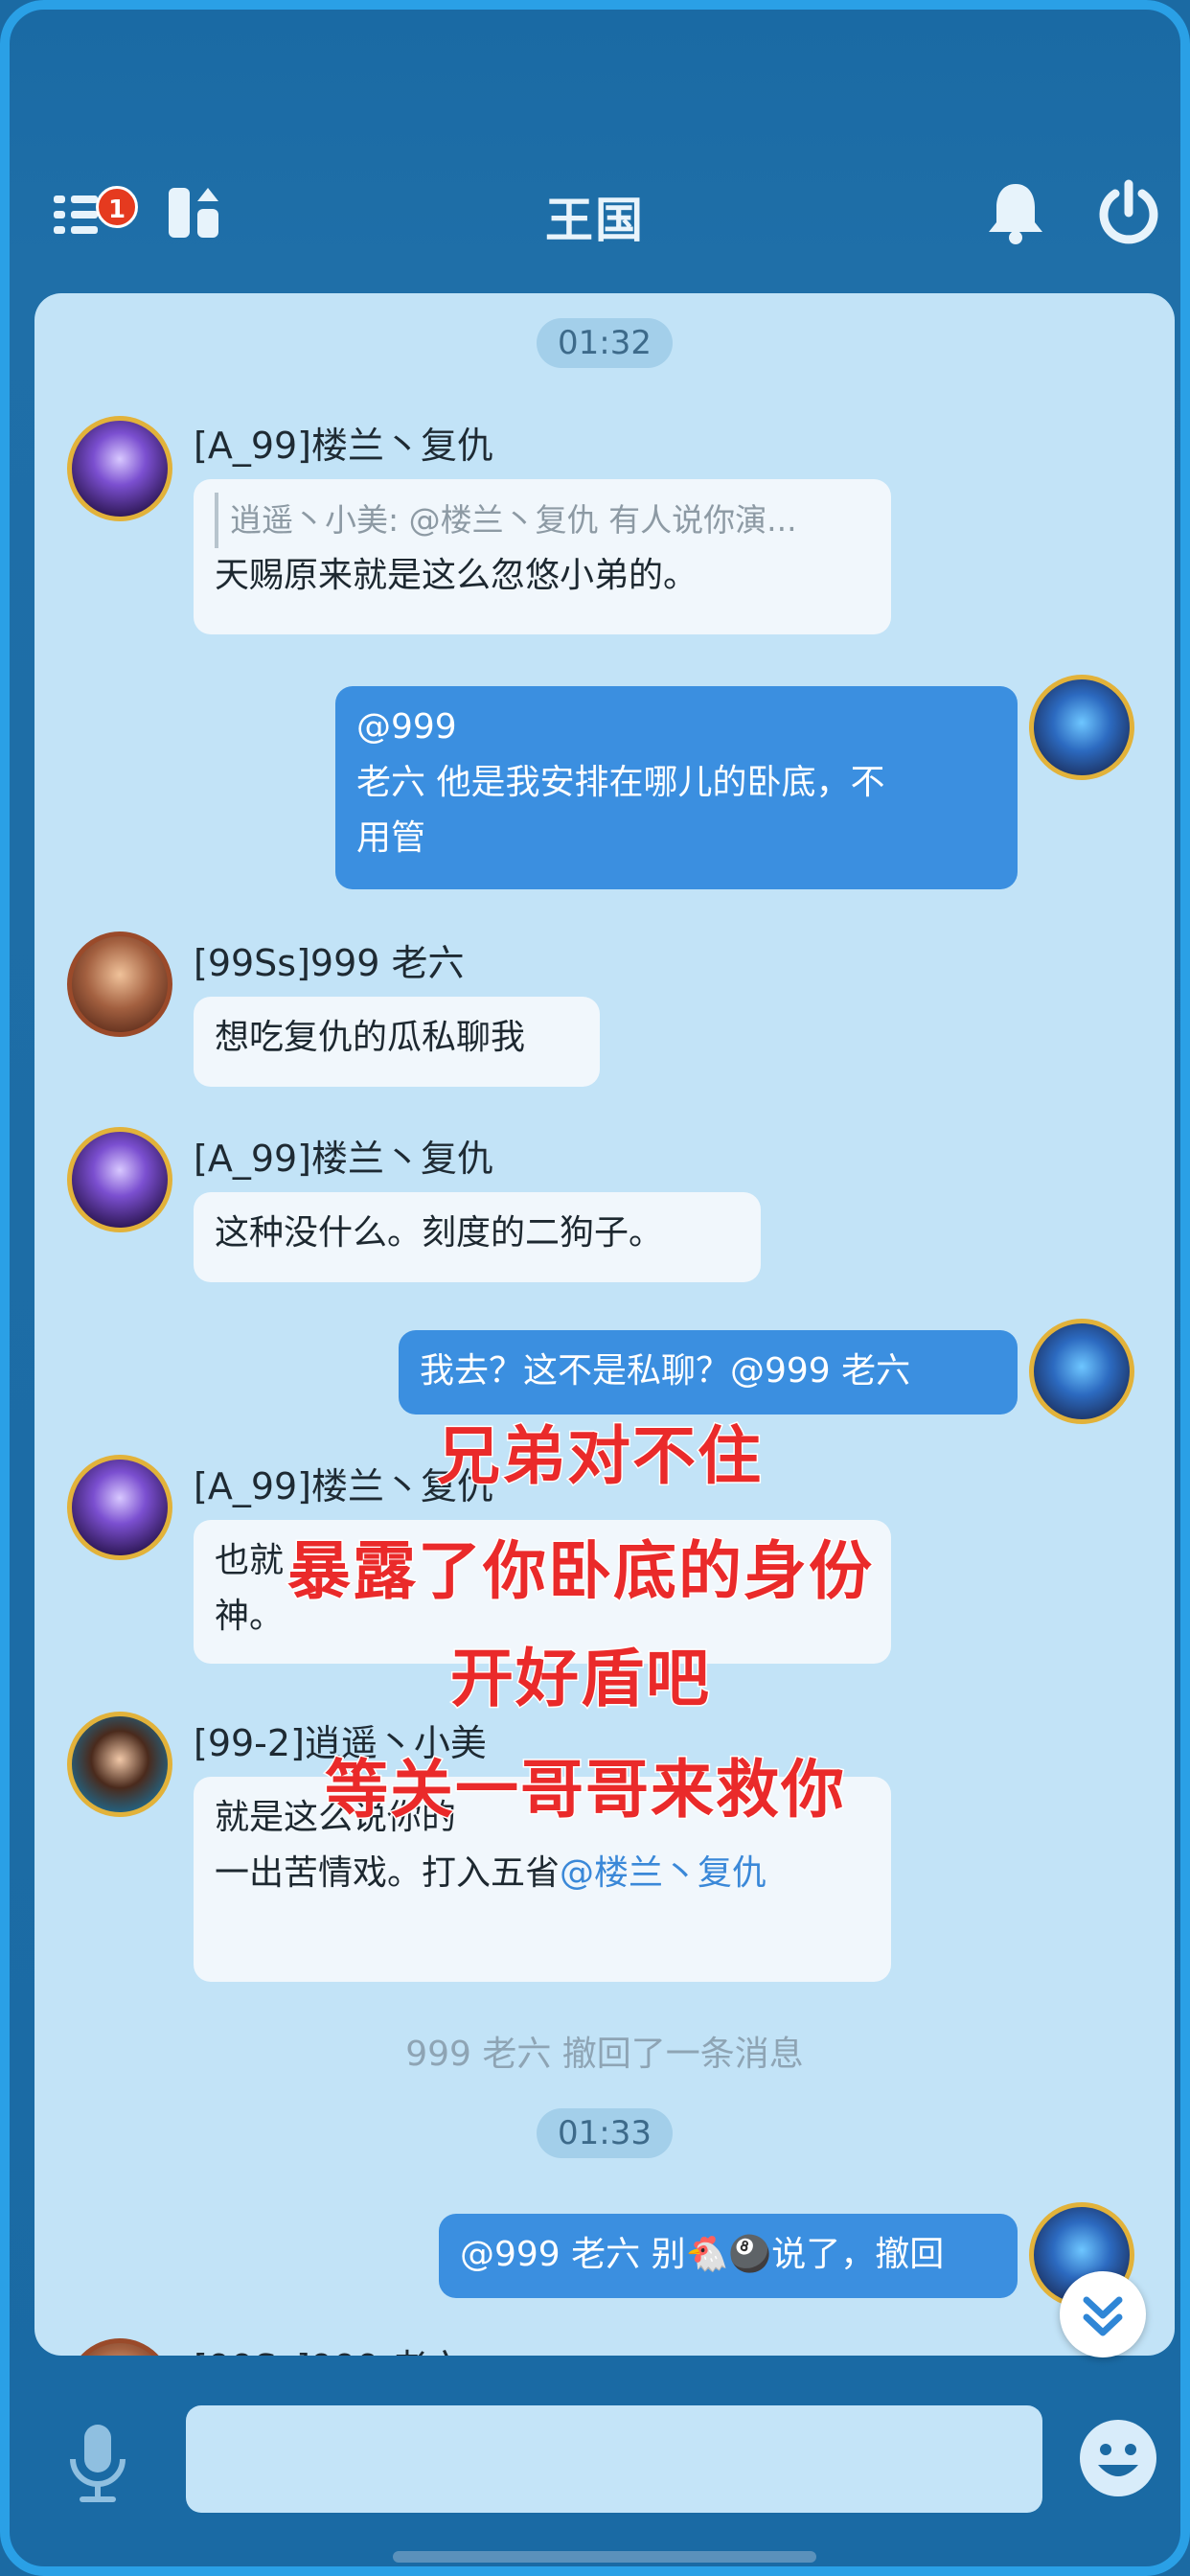  I want to click on message-text: 这种没什么。刻度的二狗子。, so click(440, 1233).